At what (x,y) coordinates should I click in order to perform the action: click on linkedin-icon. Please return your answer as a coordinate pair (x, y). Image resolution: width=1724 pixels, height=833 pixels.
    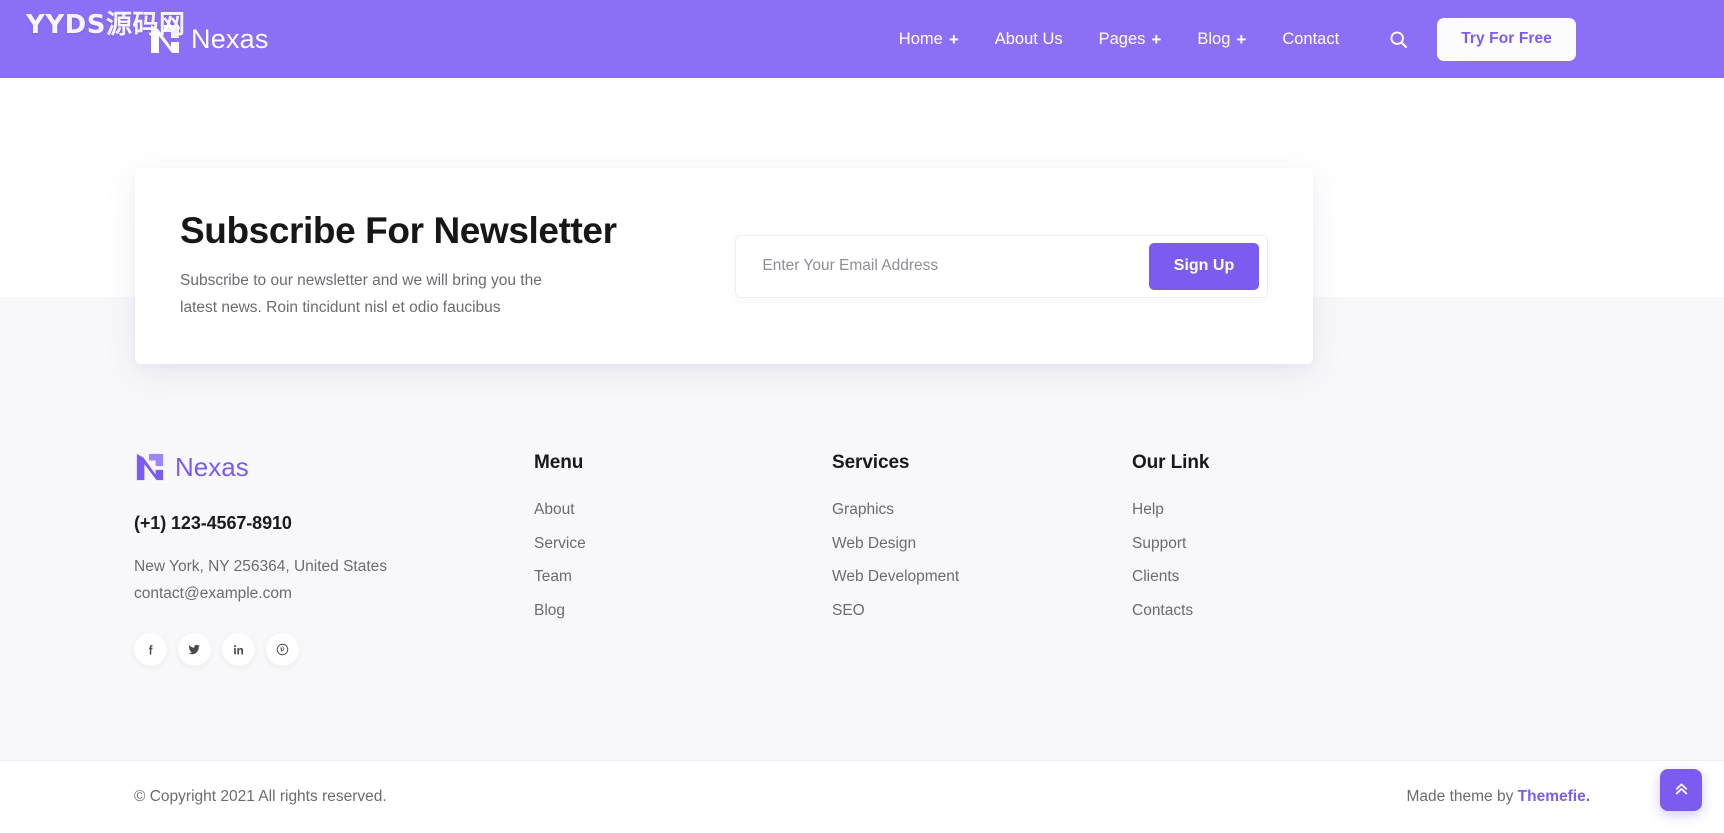
    Looking at the image, I should click on (238, 650).